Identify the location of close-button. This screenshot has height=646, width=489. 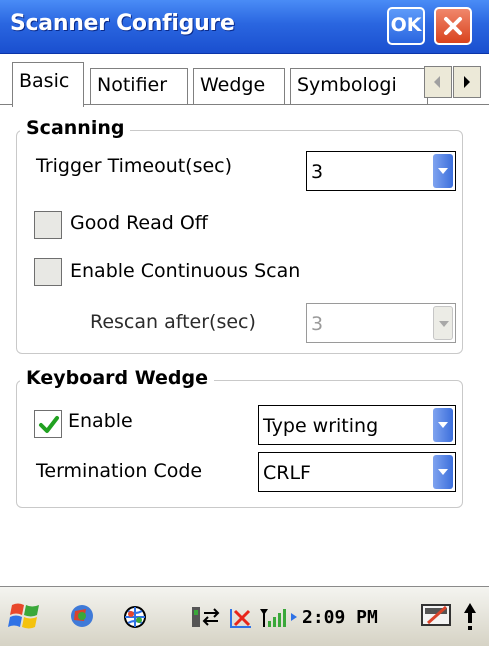
(453, 26).